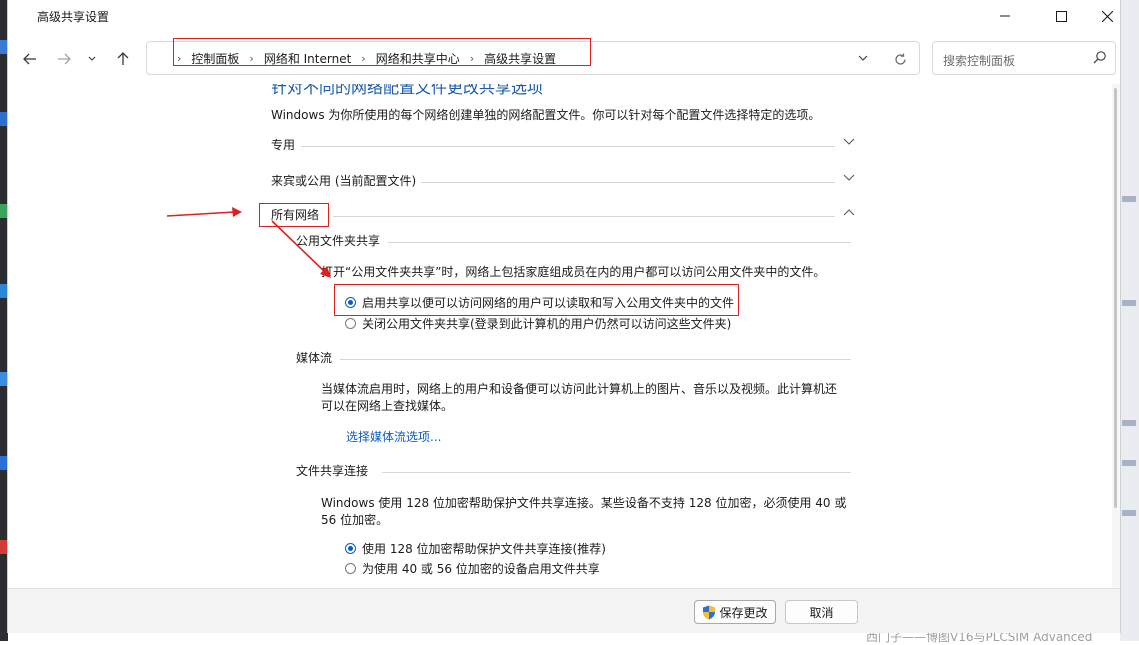 This screenshot has height=645, width=1139. I want to click on profile-label: 专用, so click(283, 145).